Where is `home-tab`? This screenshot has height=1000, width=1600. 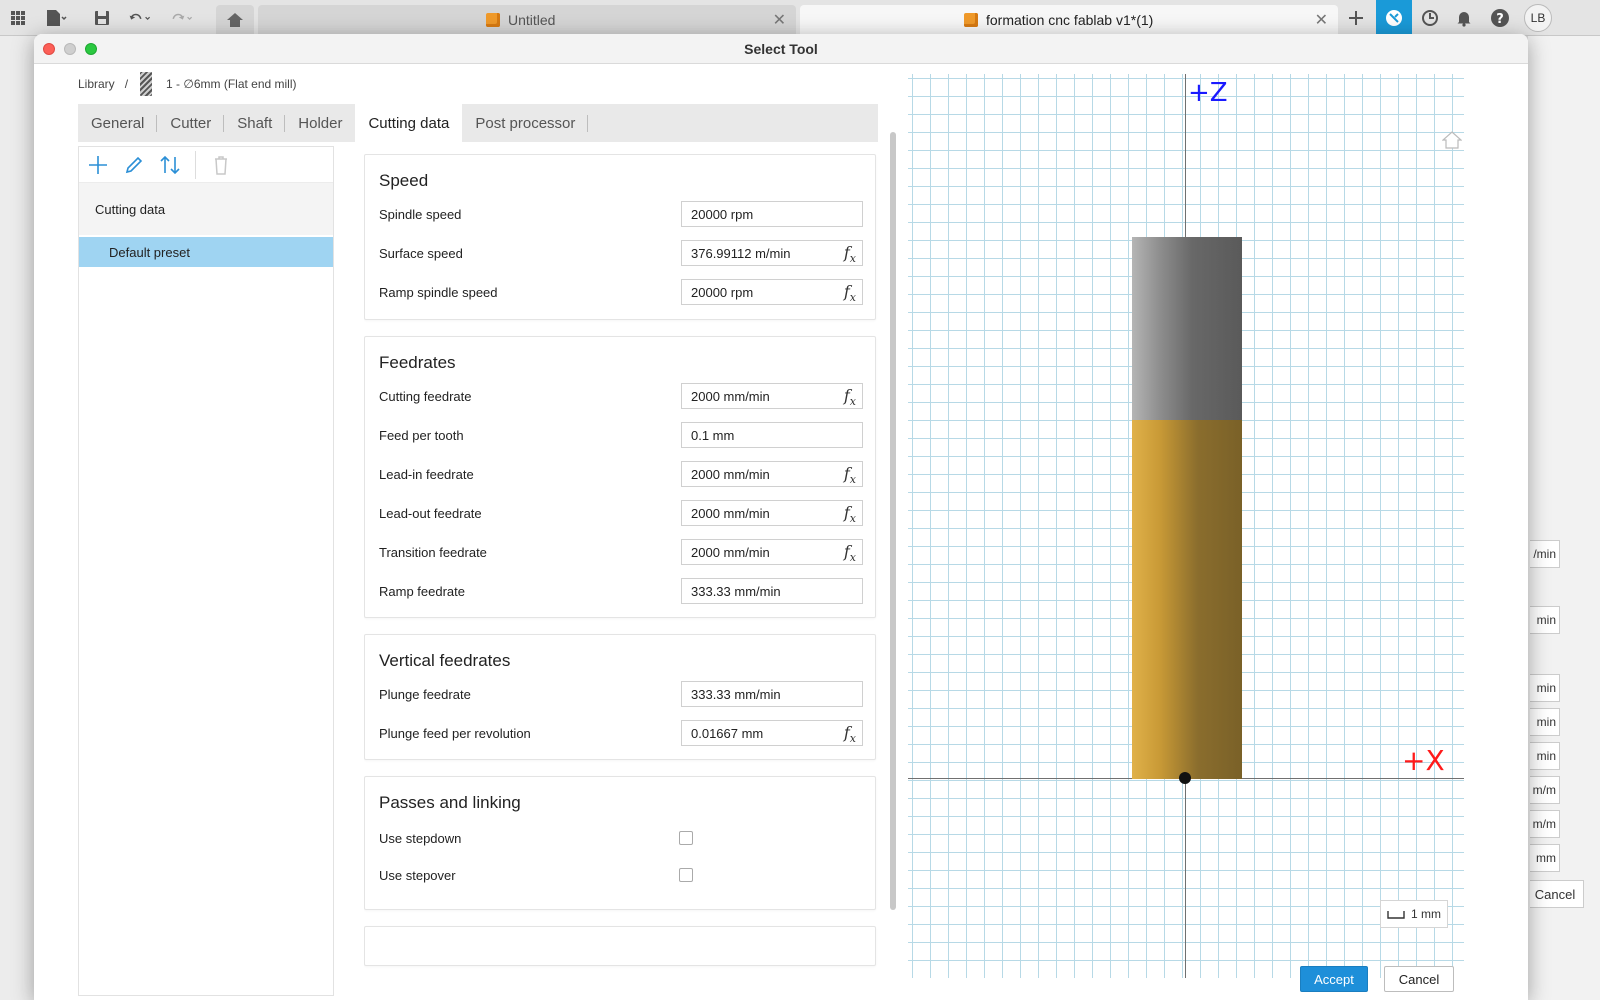
home-tab is located at coordinates (235, 20).